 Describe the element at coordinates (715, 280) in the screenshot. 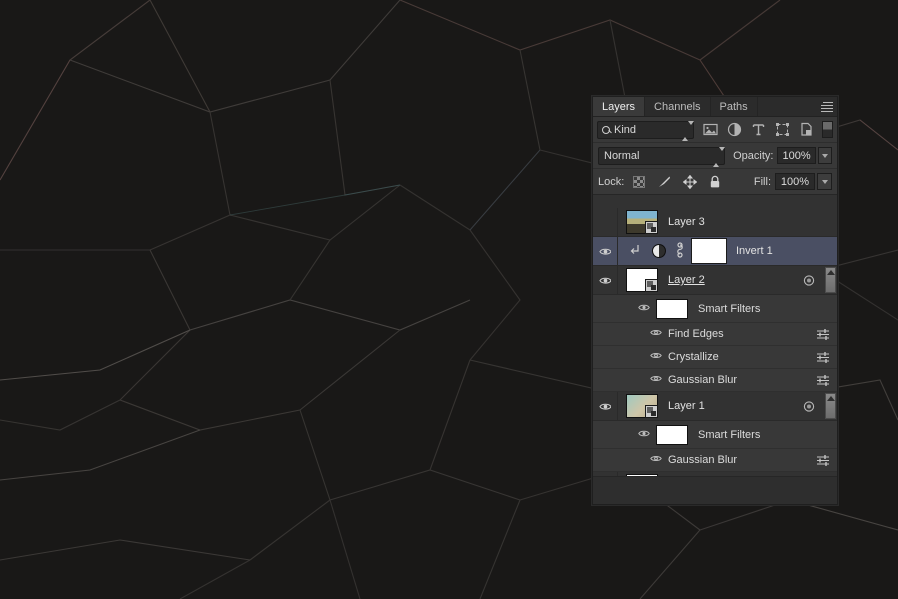

I see `table-row: Layer 2` at that location.